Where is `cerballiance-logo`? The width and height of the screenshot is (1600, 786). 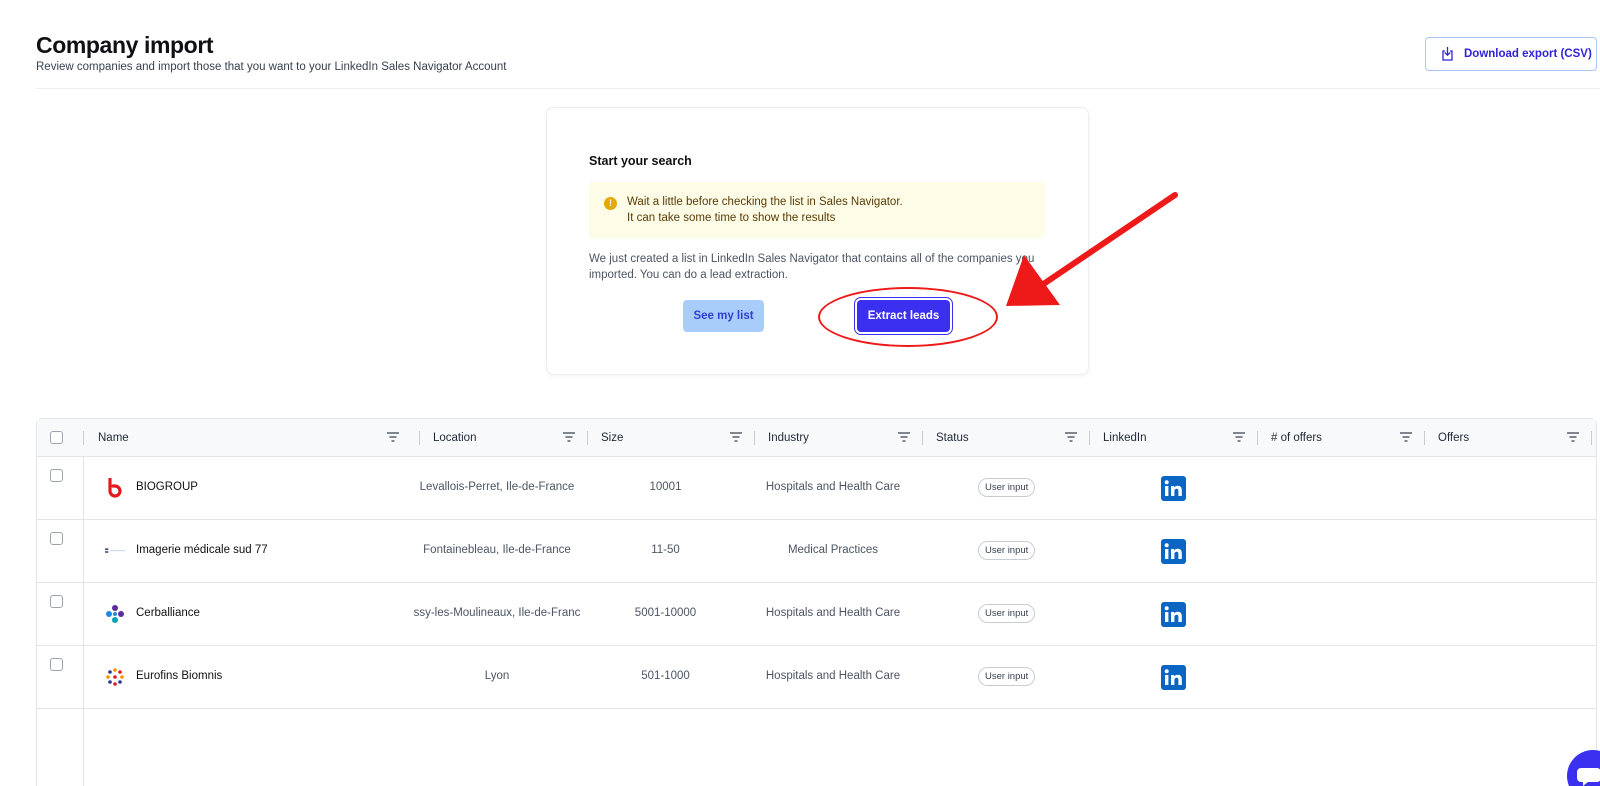 cerballiance-logo is located at coordinates (115, 614).